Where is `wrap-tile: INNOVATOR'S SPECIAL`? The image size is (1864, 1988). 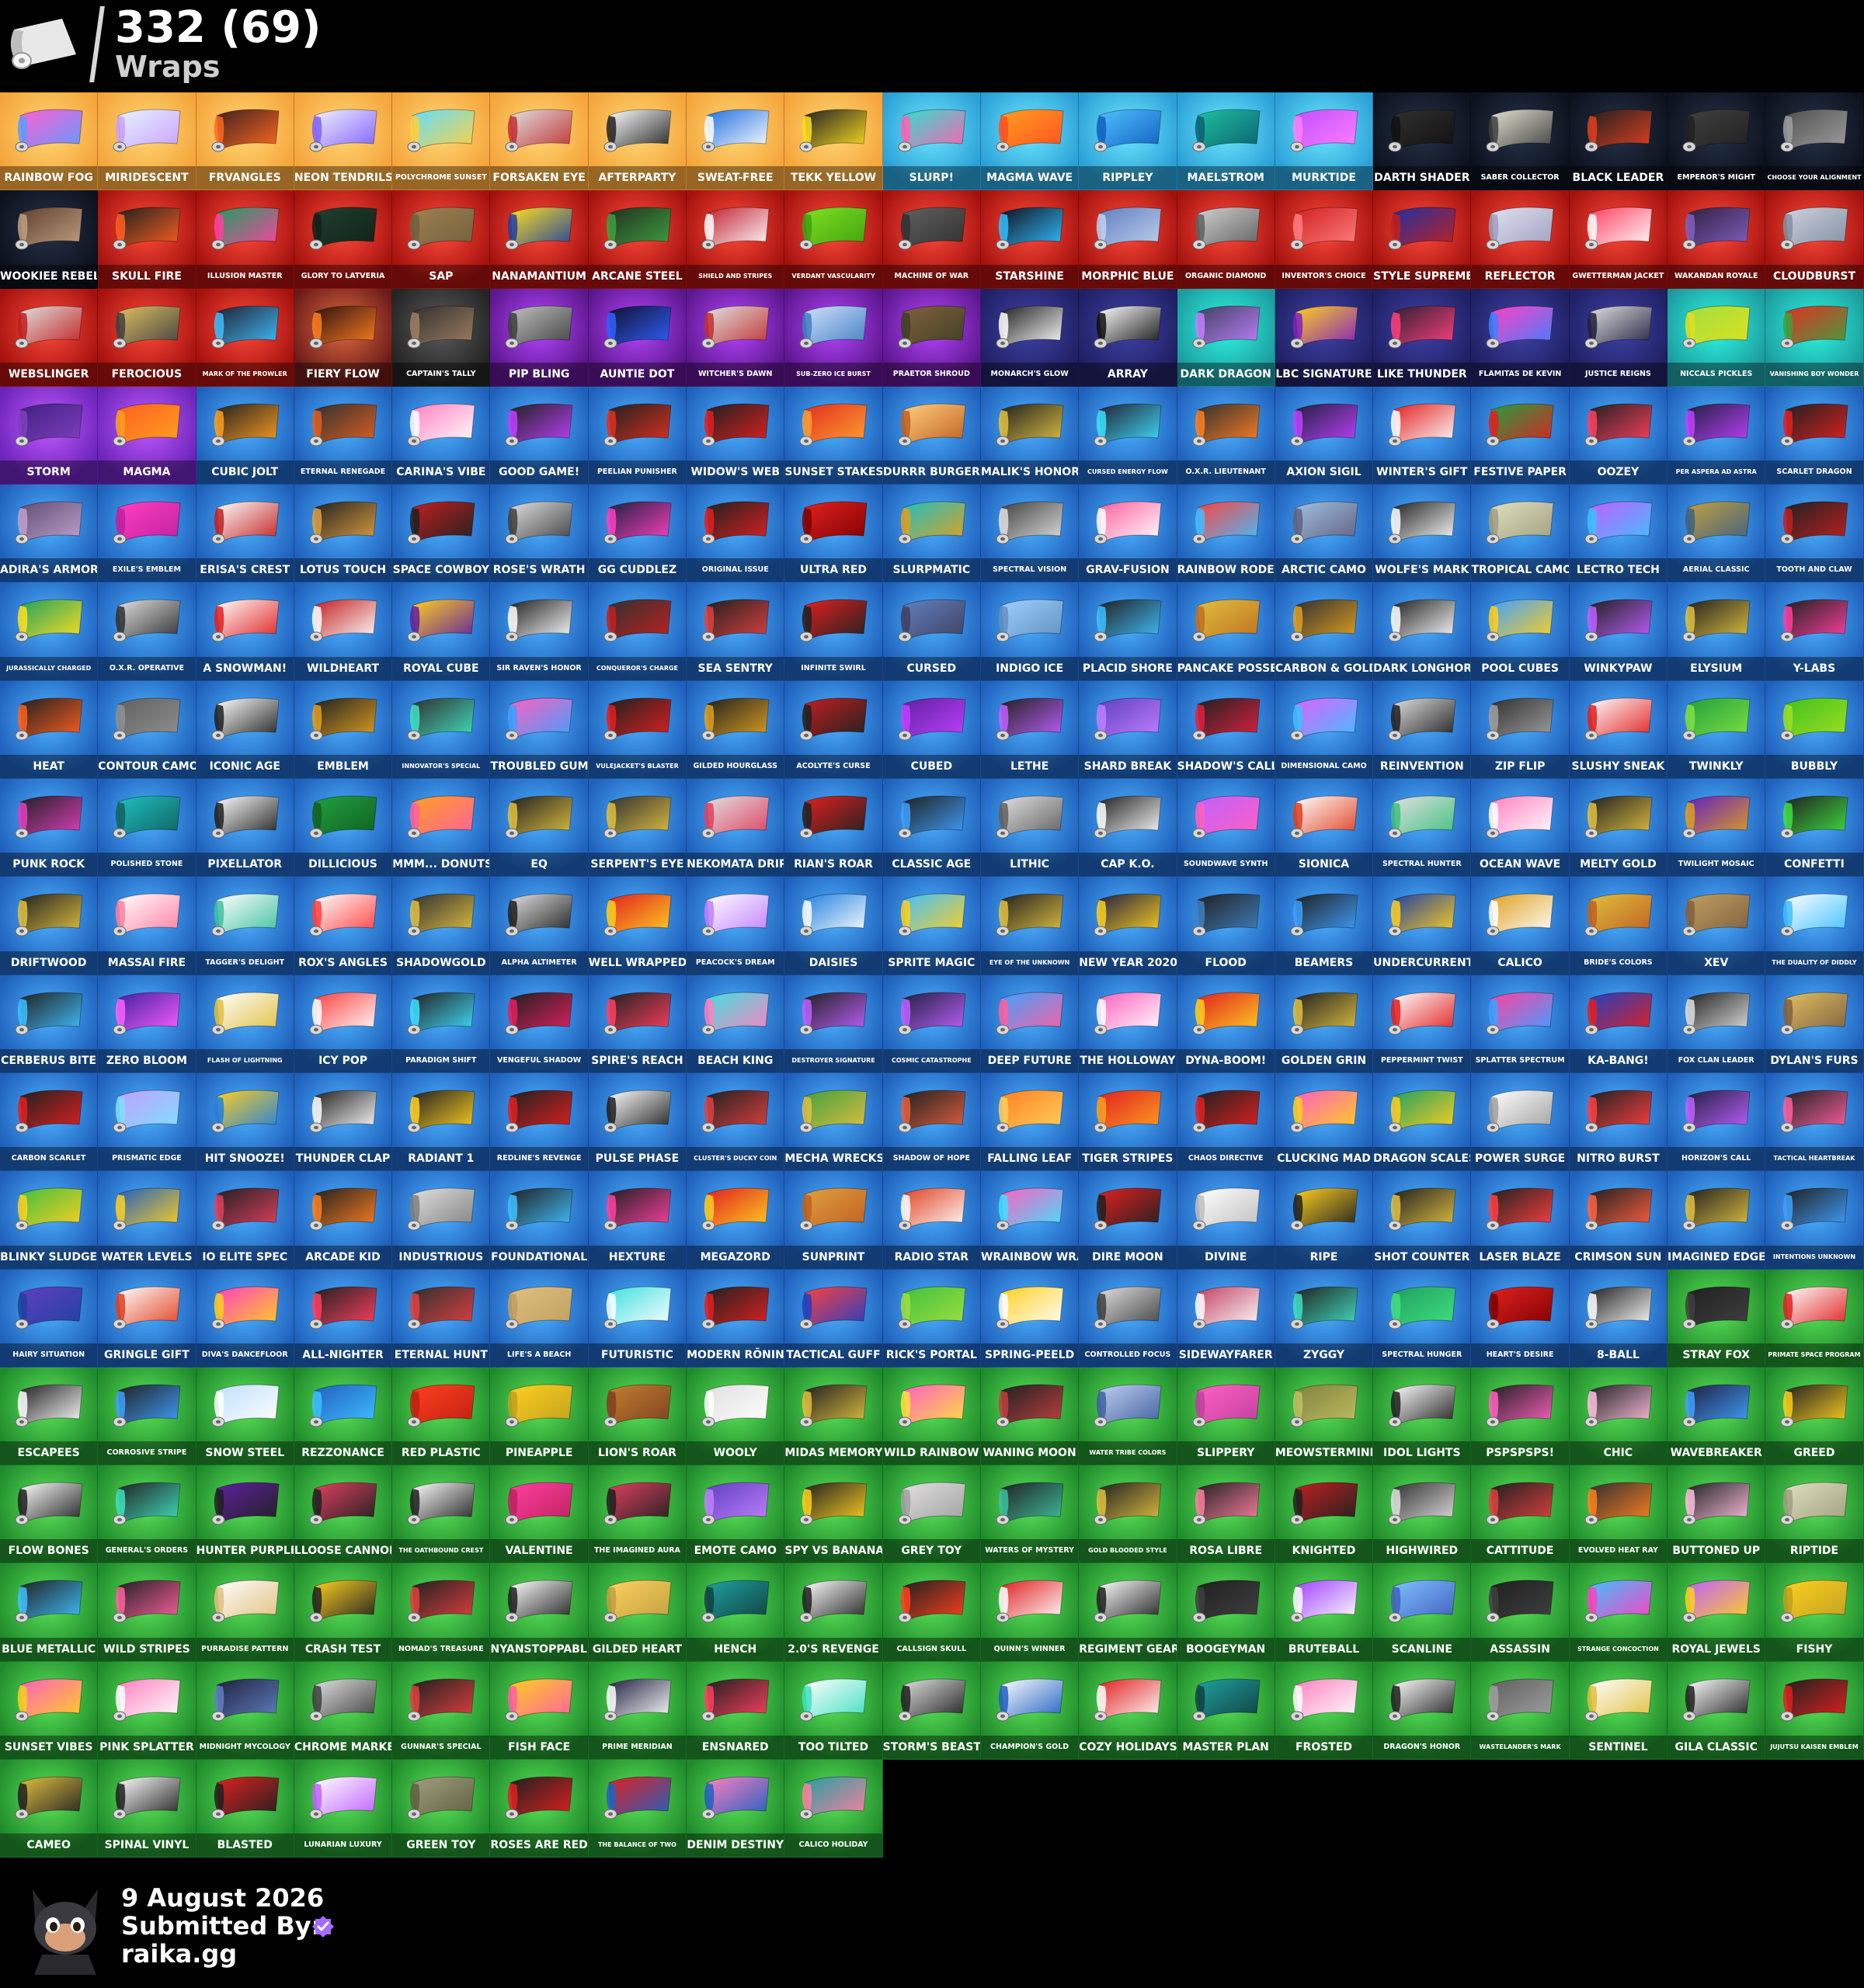
wrap-tile: INNOVATOR'S SPECIAL is located at coordinates (441, 730).